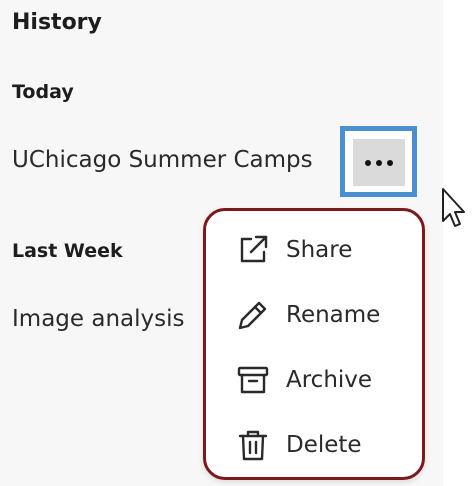  Describe the element at coordinates (253, 250) in the screenshot. I see `share-icon` at that location.